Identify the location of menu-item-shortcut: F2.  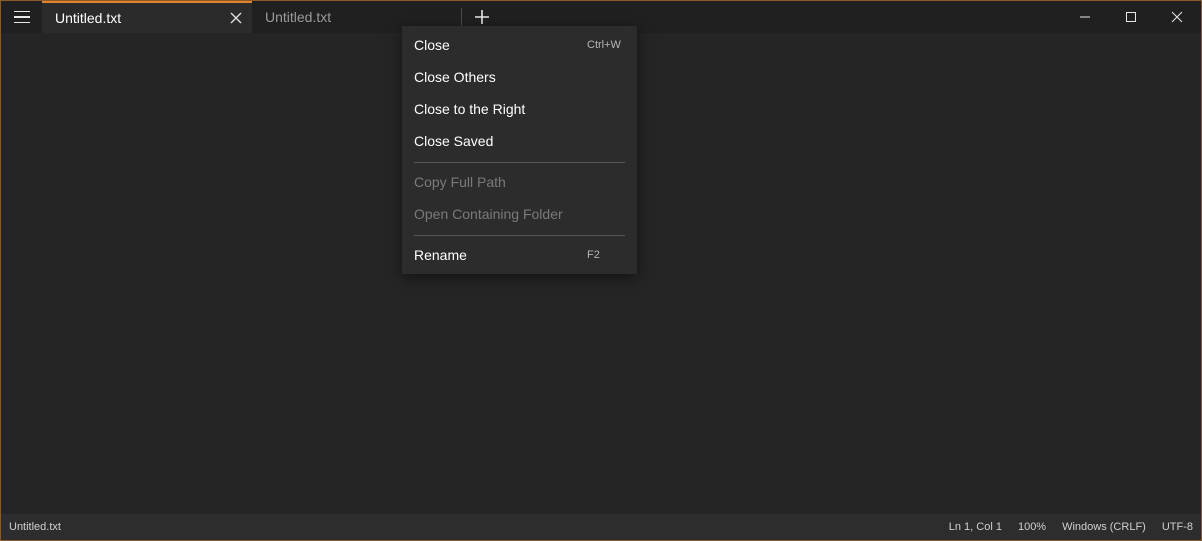
(593, 255).